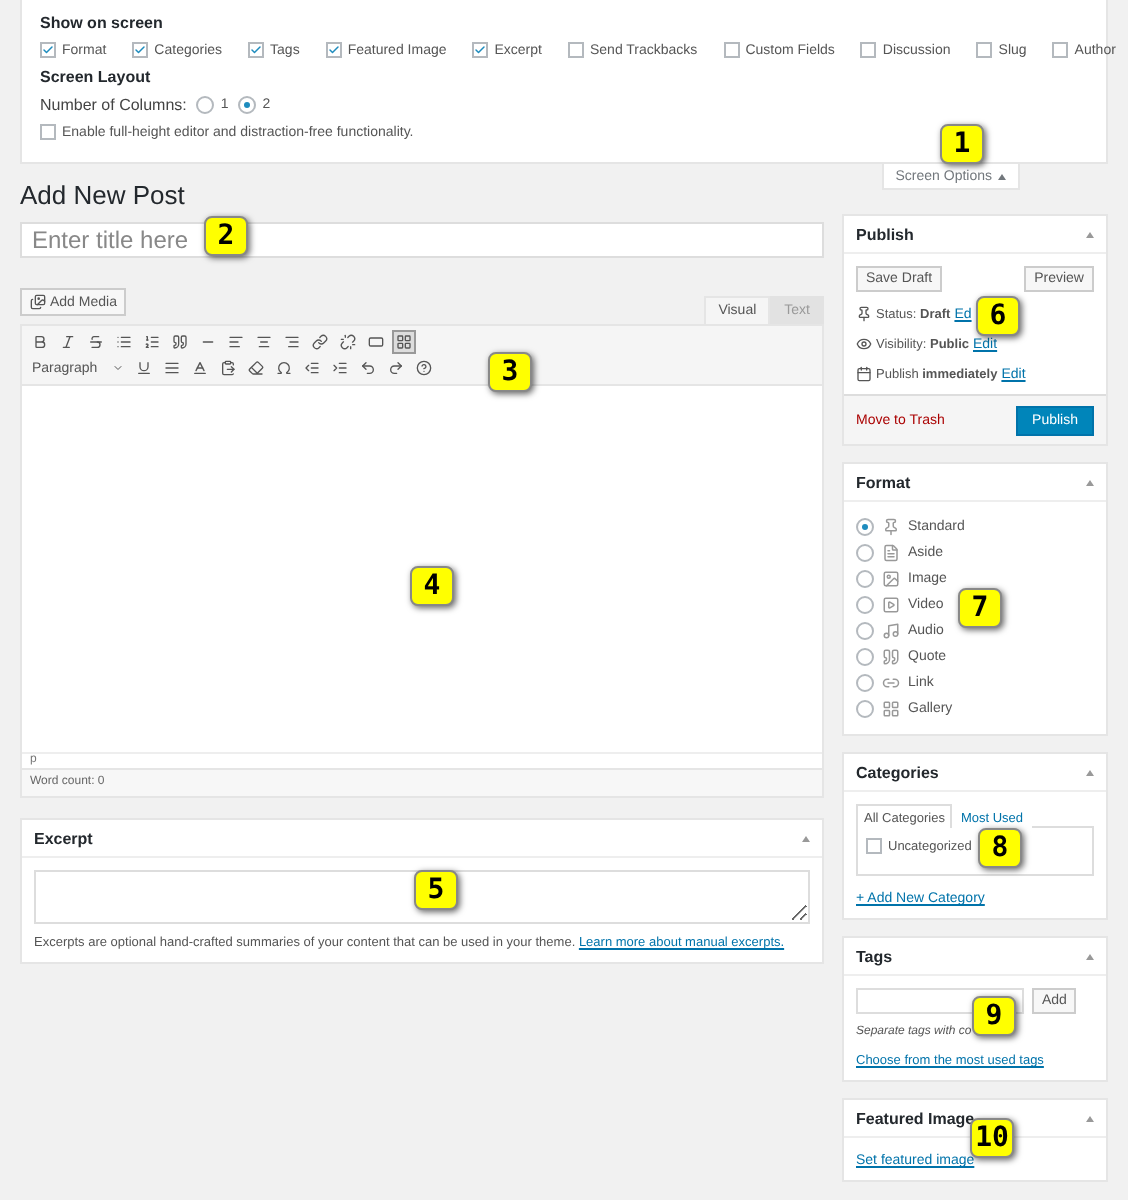 This screenshot has height=1200, width=1128. What do you see at coordinates (897, 772) in the screenshot?
I see `box-title: Categories` at bounding box center [897, 772].